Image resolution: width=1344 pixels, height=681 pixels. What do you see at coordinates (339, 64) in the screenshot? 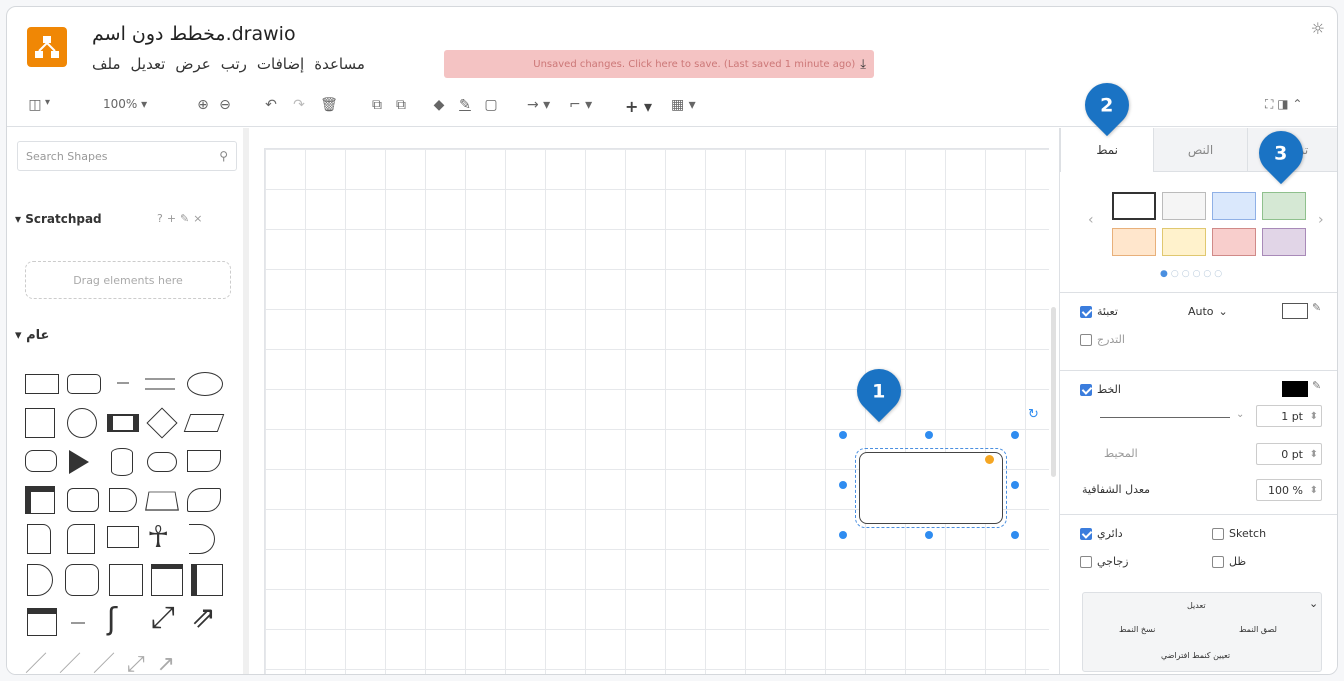
I see `menu-help: مساعدة` at bounding box center [339, 64].